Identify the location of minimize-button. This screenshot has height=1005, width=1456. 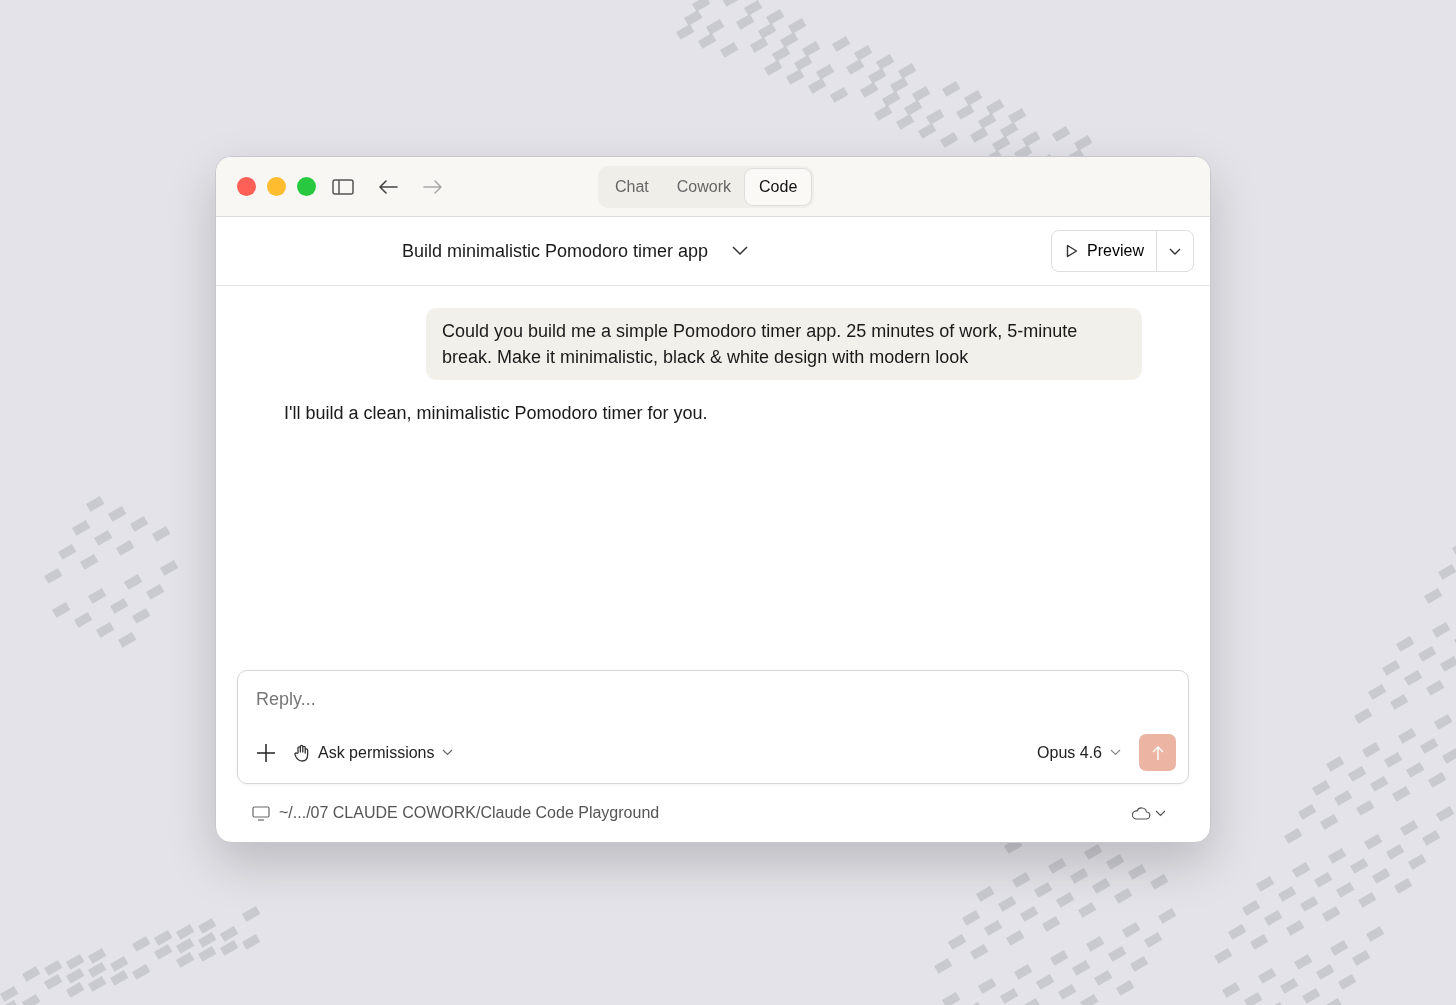
(276, 186).